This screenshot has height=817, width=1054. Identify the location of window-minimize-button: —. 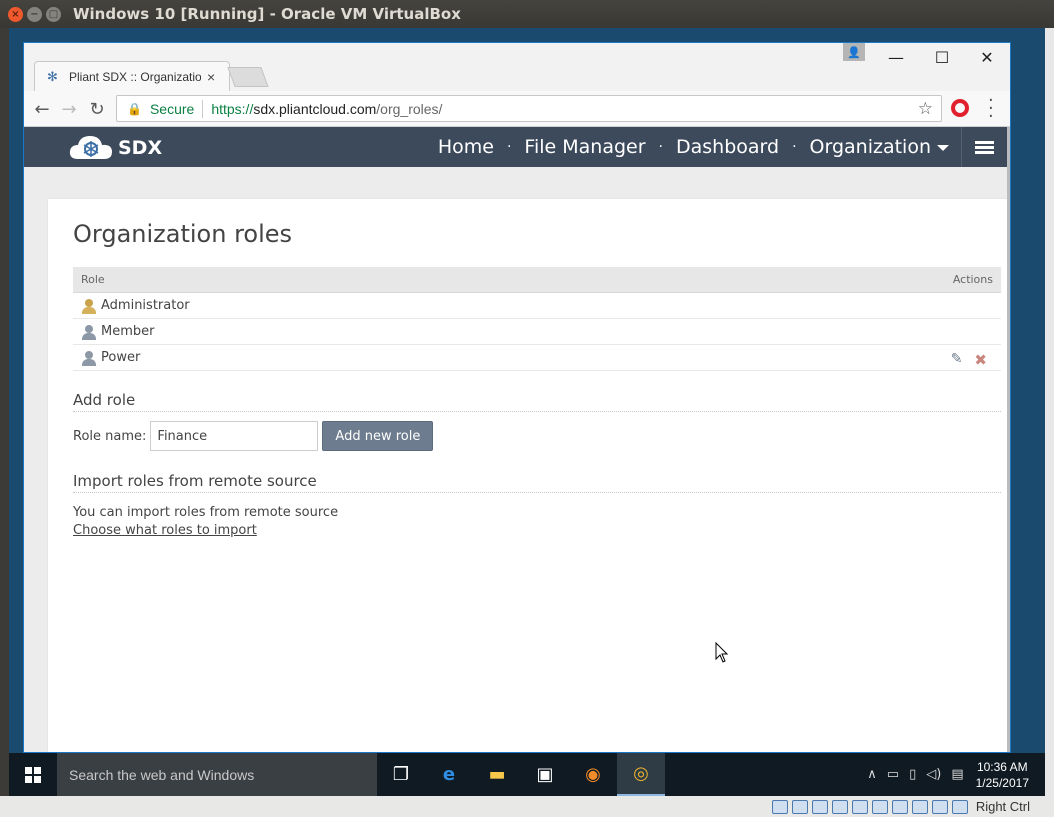
(896, 57).